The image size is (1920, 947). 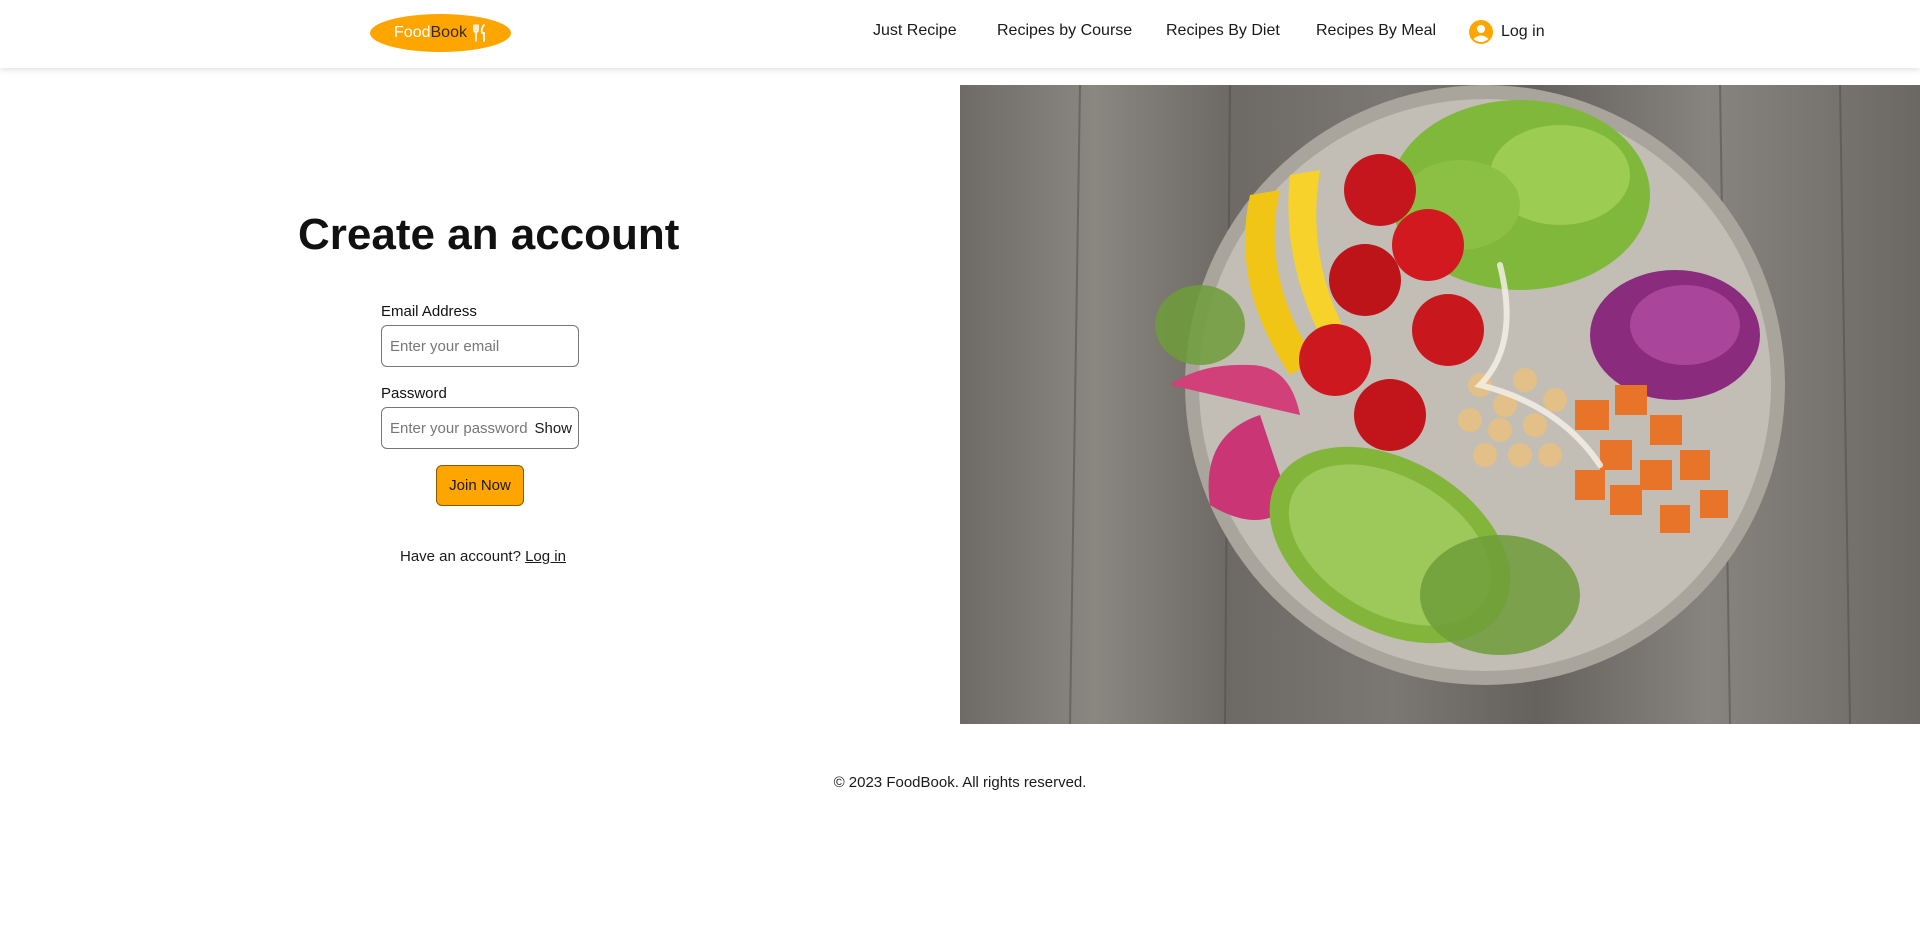 I want to click on nav-just-recipe: Just Recipe, so click(x=915, y=31).